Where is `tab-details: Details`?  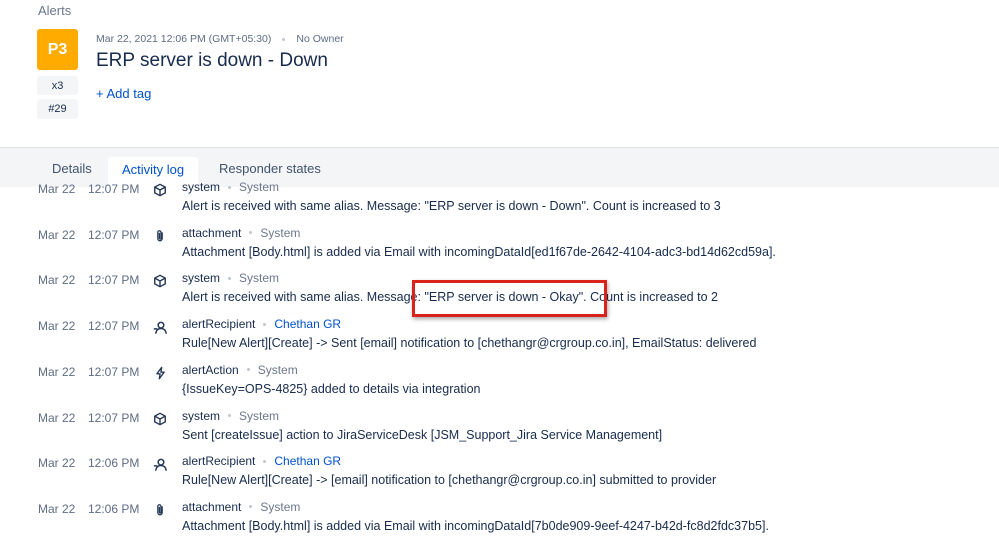
tab-details: Details is located at coordinates (72, 168).